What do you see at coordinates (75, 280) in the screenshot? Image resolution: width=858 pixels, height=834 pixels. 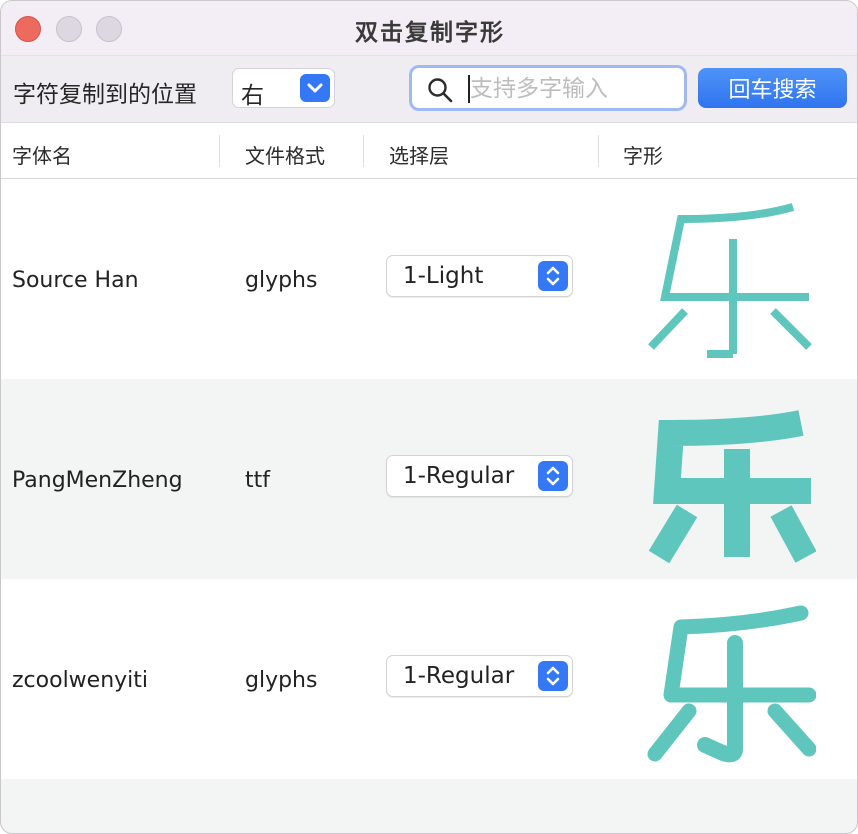 I see `font-name-cell: Source Han` at bounding box center [75, 280].